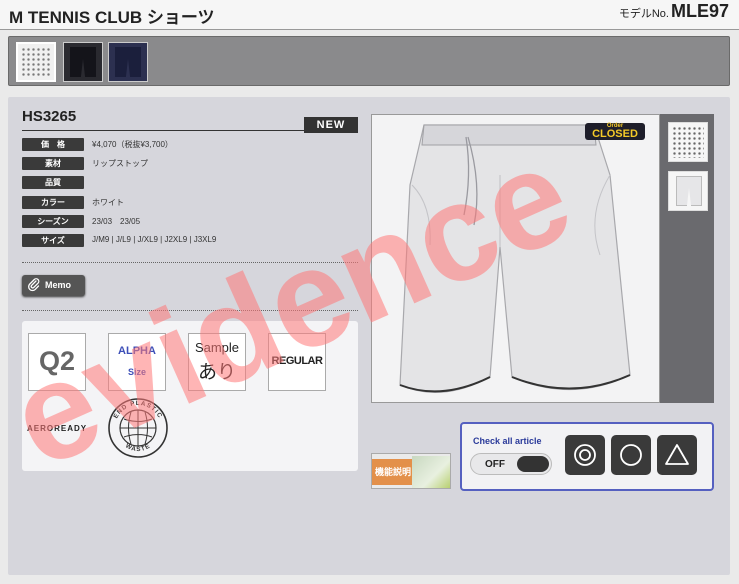  I want to click on spec-value: 23/03 23/05, so click(116, 221).